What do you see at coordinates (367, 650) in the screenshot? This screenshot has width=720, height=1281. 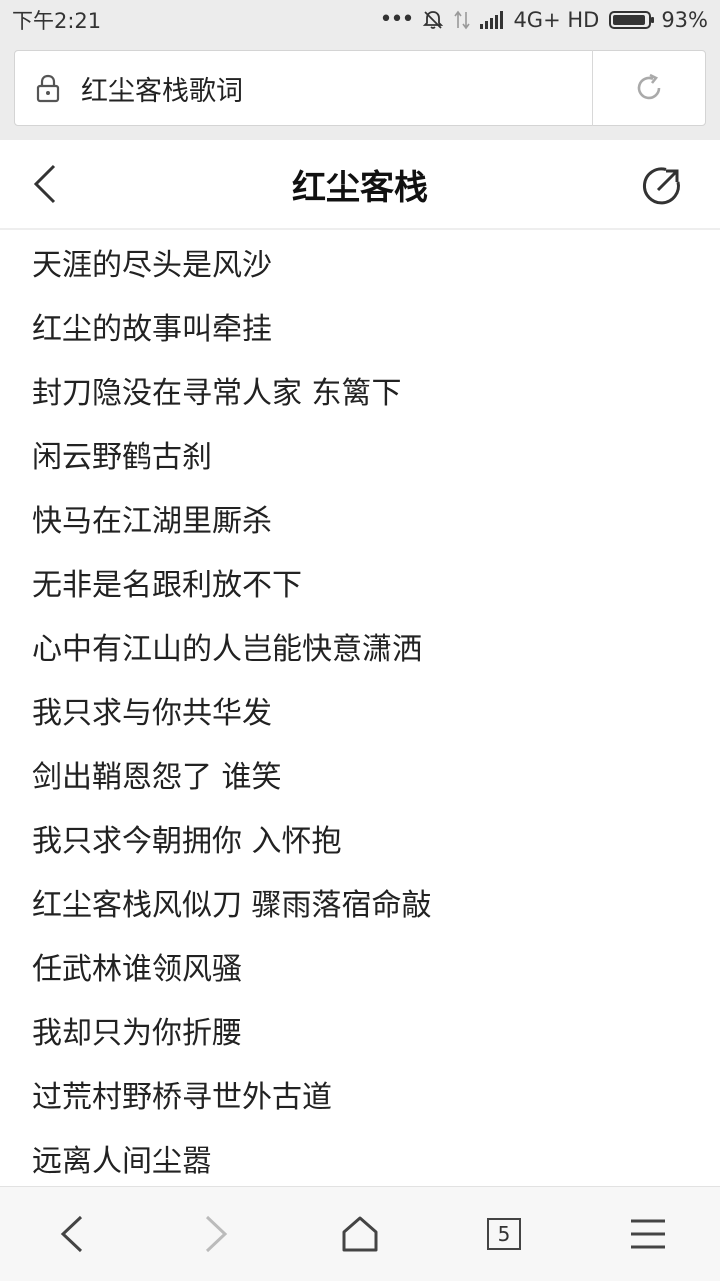 I see `lyric-line: 心中有江山的人岂能快意潇洒` at bounding box center [367, 650].